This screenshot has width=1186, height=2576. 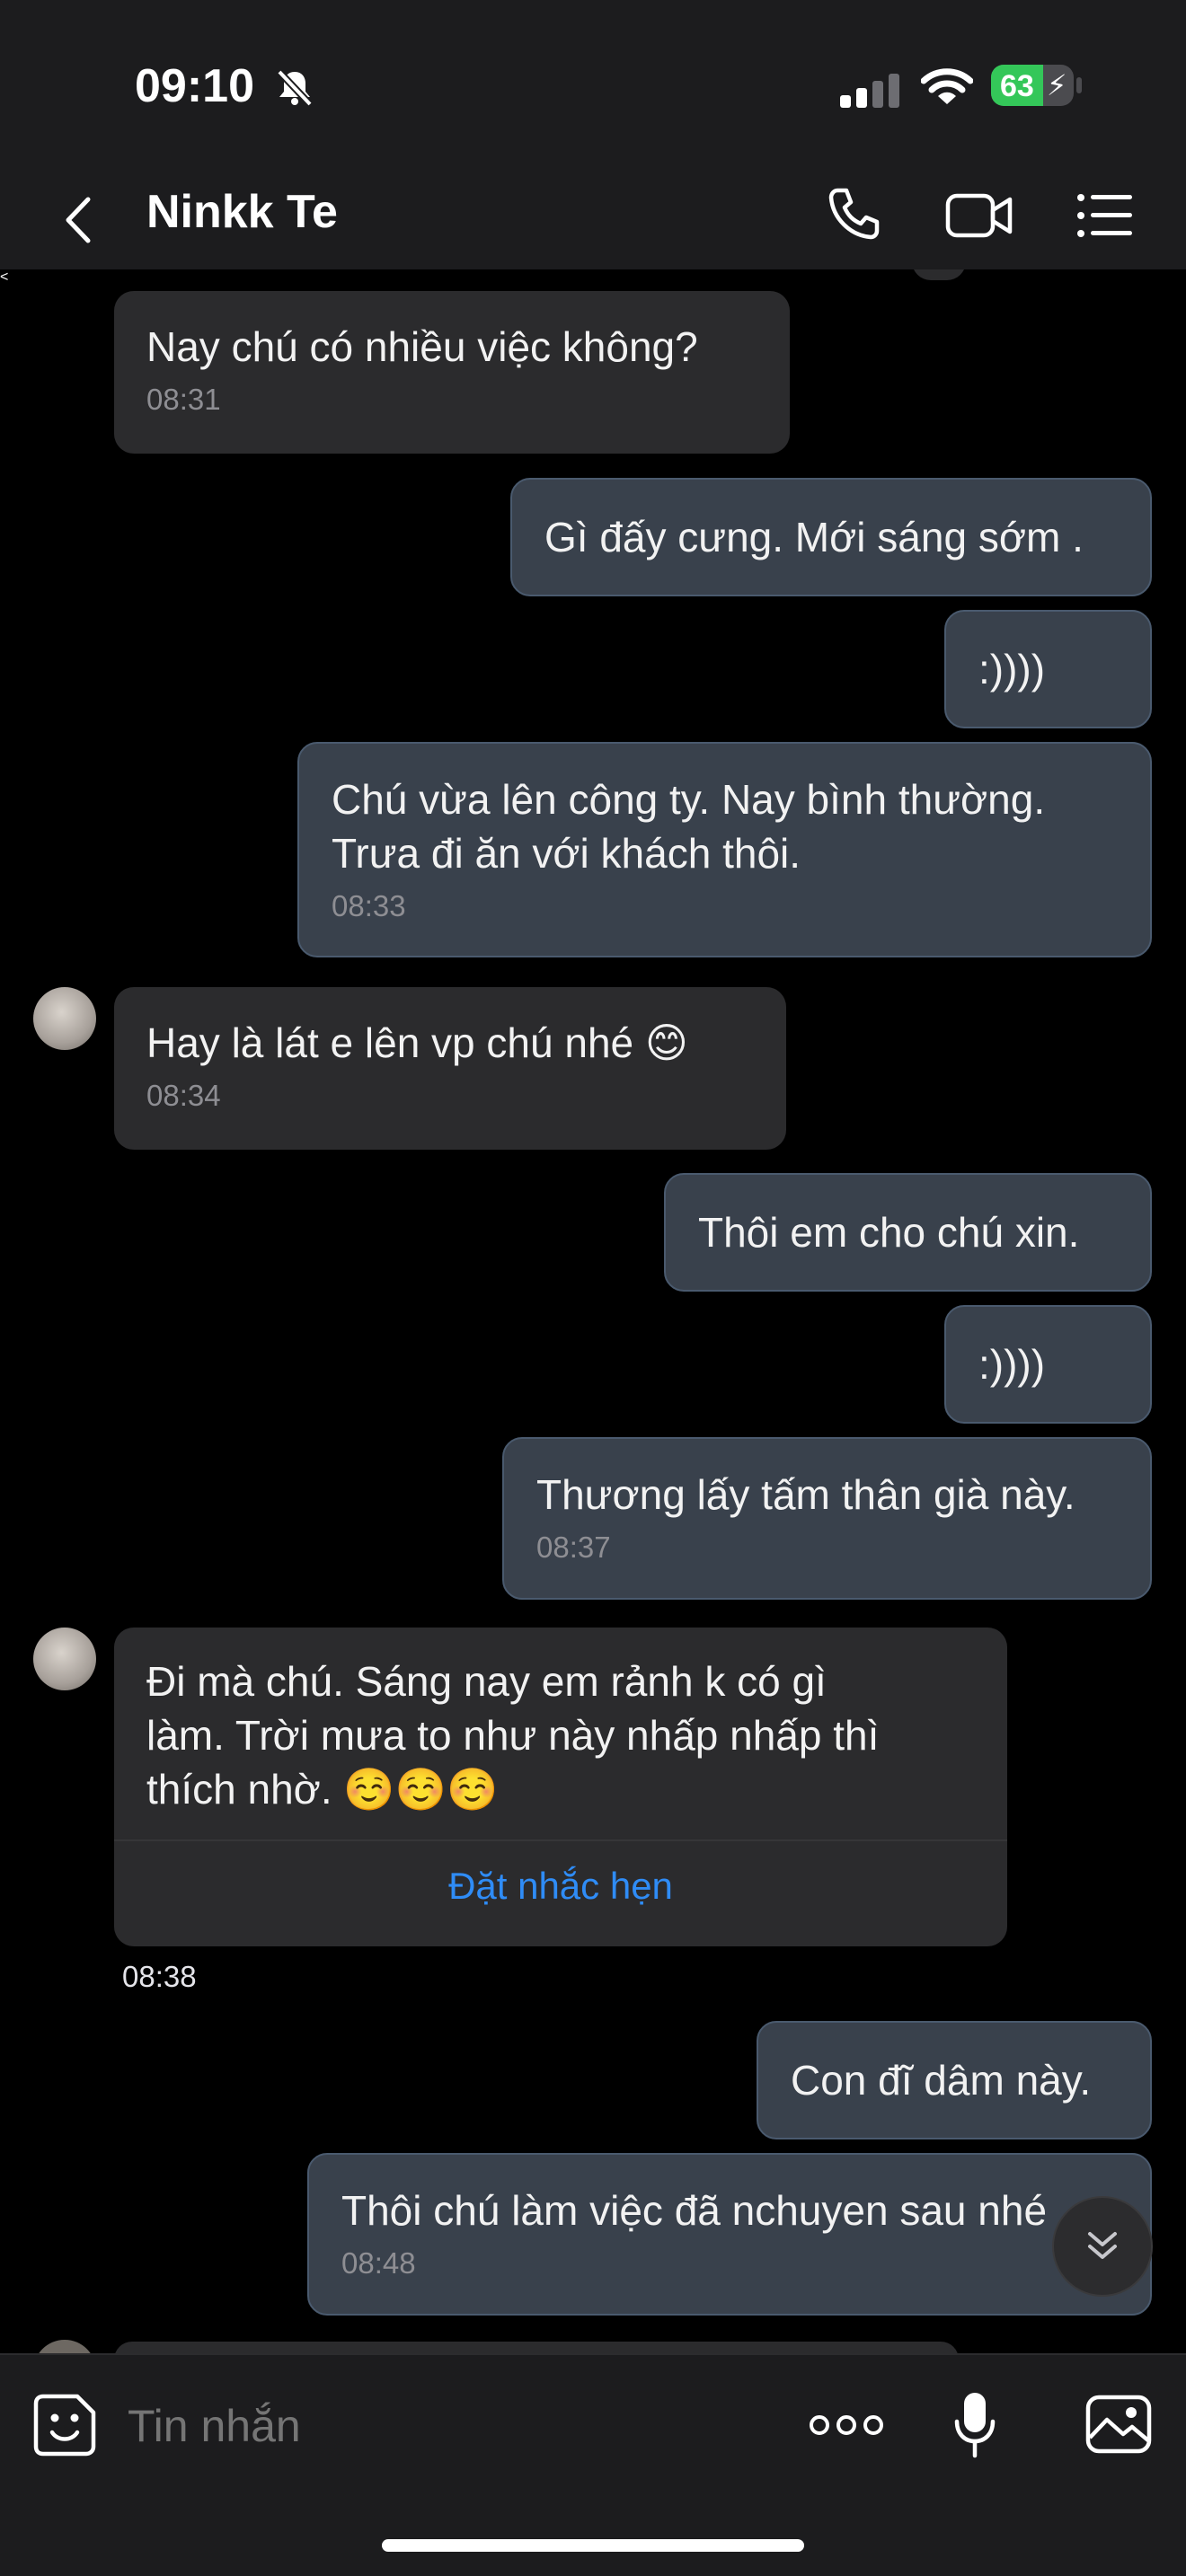 I want to click on partial-bubble-bottom, so click(x=536, y=2347).